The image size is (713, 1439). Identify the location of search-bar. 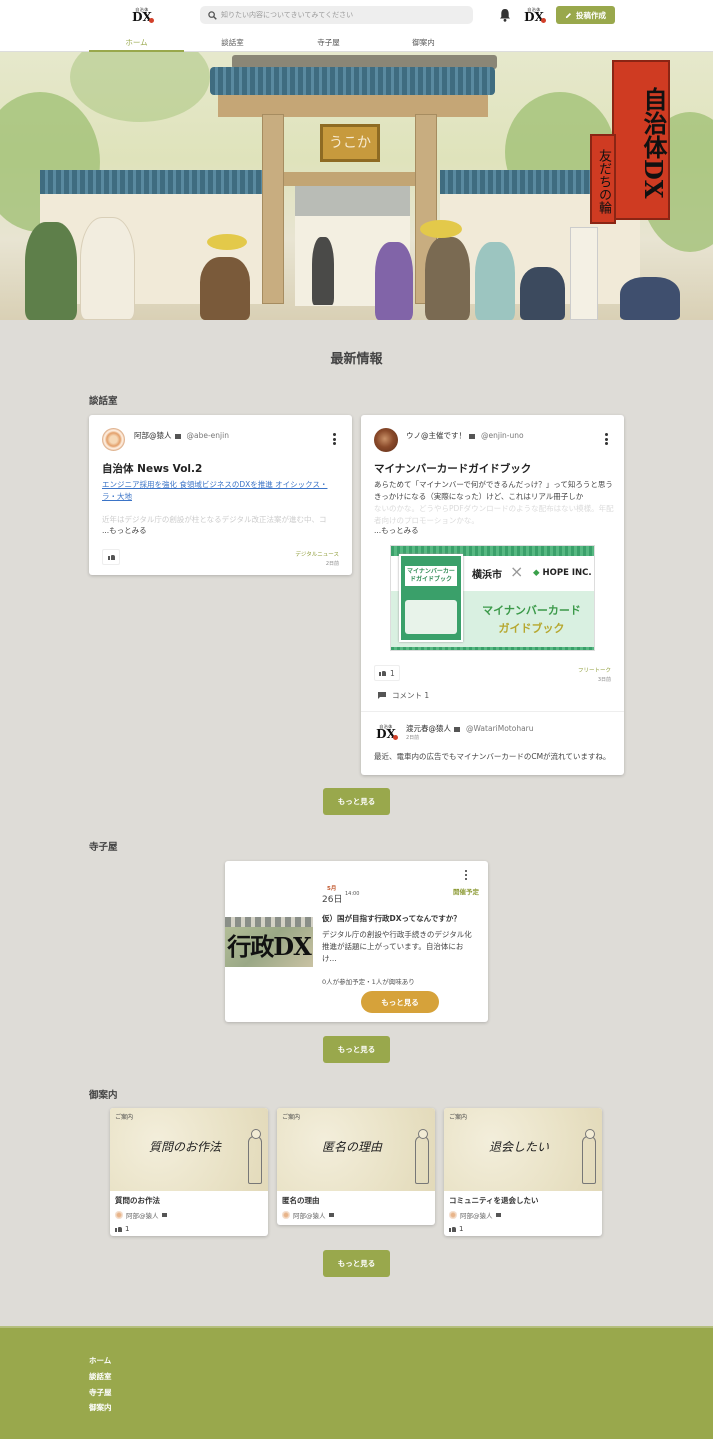
(336, 15).